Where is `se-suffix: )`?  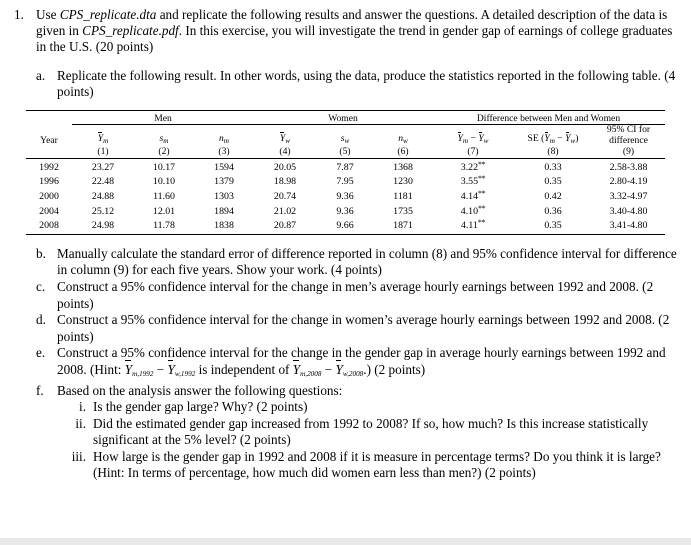
se-suffix: ) is located at coordinates (577, 138).